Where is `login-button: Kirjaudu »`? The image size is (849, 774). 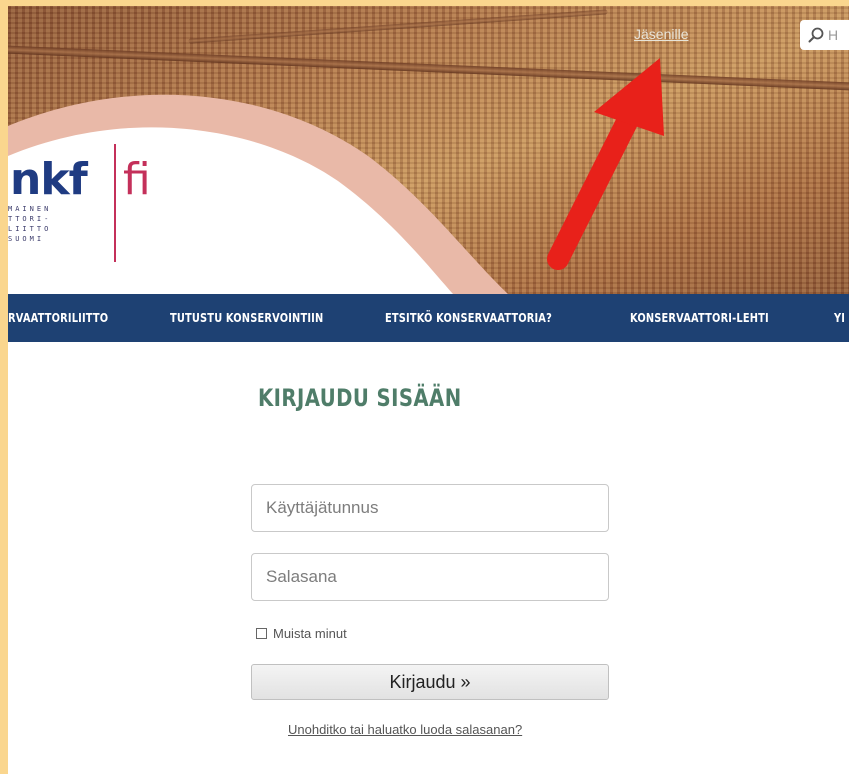
login-button: Kirjaudu » is located at coordinates (430, 682).